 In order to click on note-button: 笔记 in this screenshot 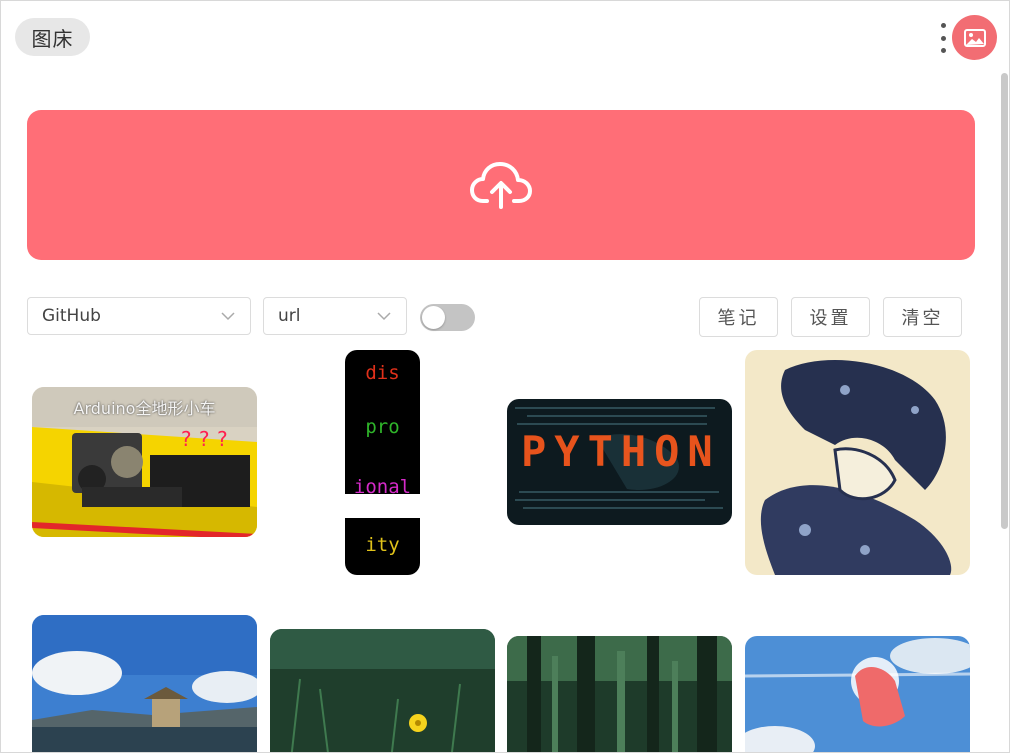, I will do `click(738, 317)`.